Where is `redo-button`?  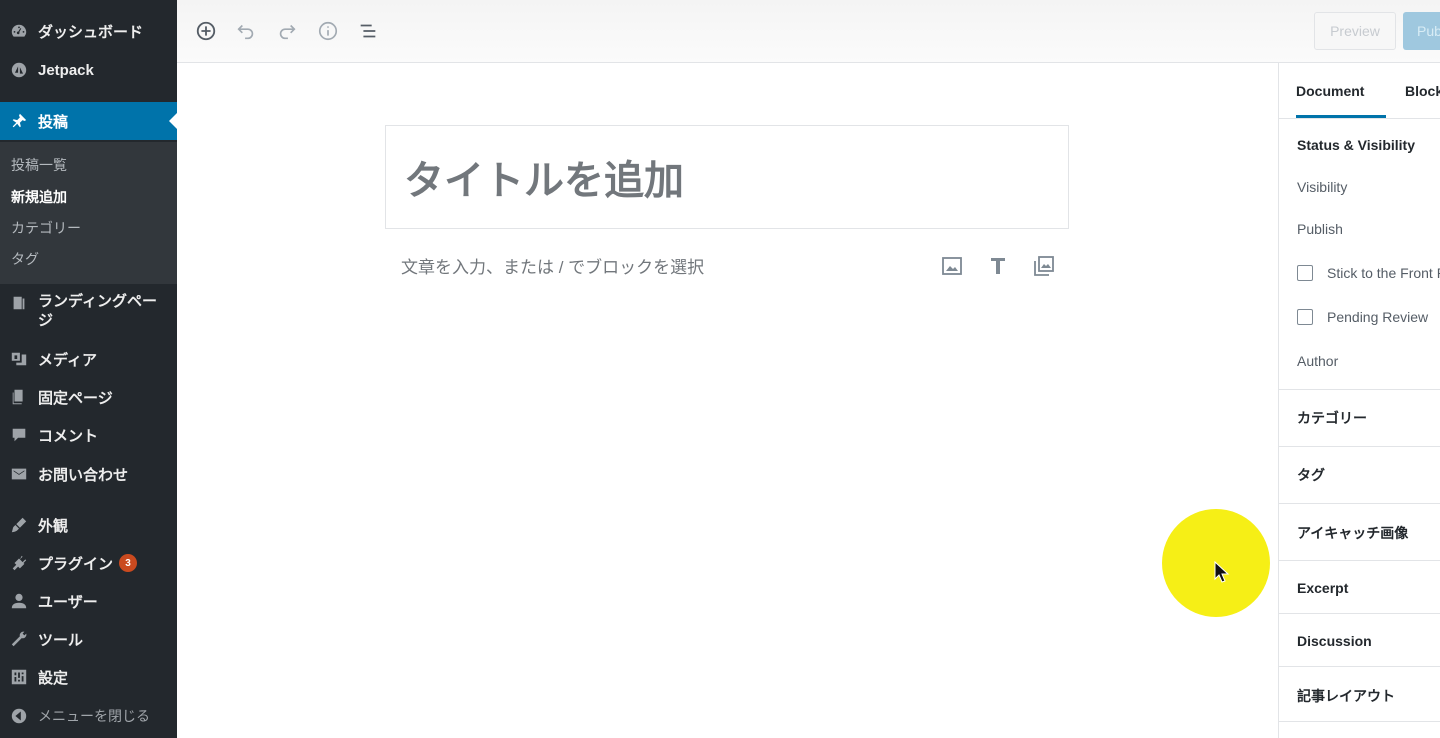
redo-button is located at coordinates (287, 31).